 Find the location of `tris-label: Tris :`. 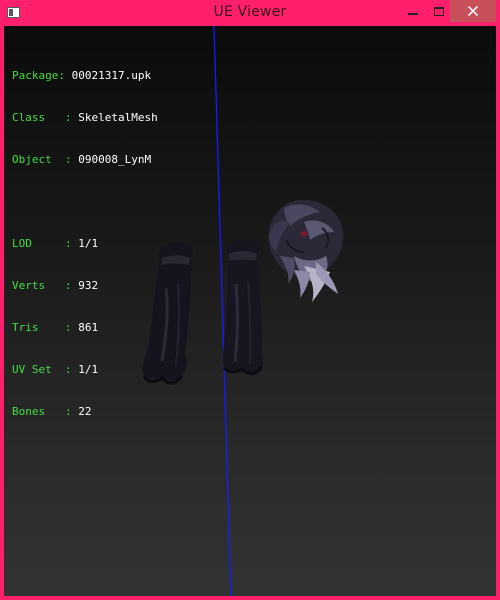

tris-label: Tris : is located at coordinates (45, 327).